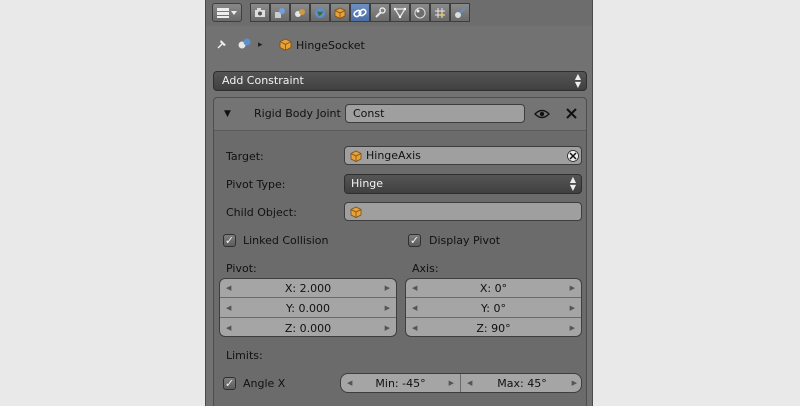 This screenshot has height=406, width=800. I want to click on target-label: Target:, so click(245, 156).